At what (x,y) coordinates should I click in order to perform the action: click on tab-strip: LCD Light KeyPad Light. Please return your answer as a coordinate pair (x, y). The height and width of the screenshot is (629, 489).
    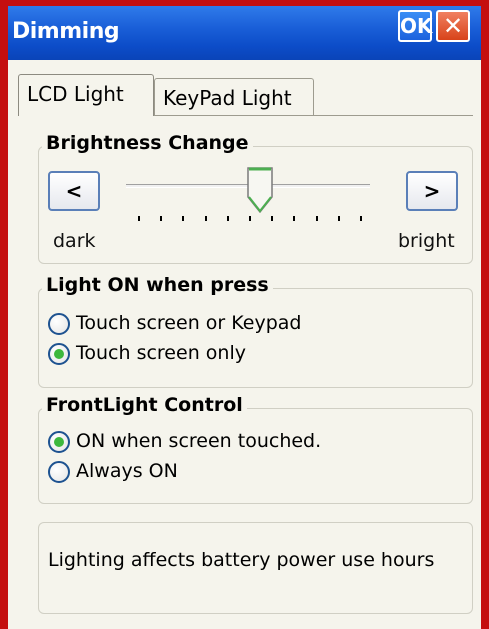
    Looking at the image, I should click on (244, 88).